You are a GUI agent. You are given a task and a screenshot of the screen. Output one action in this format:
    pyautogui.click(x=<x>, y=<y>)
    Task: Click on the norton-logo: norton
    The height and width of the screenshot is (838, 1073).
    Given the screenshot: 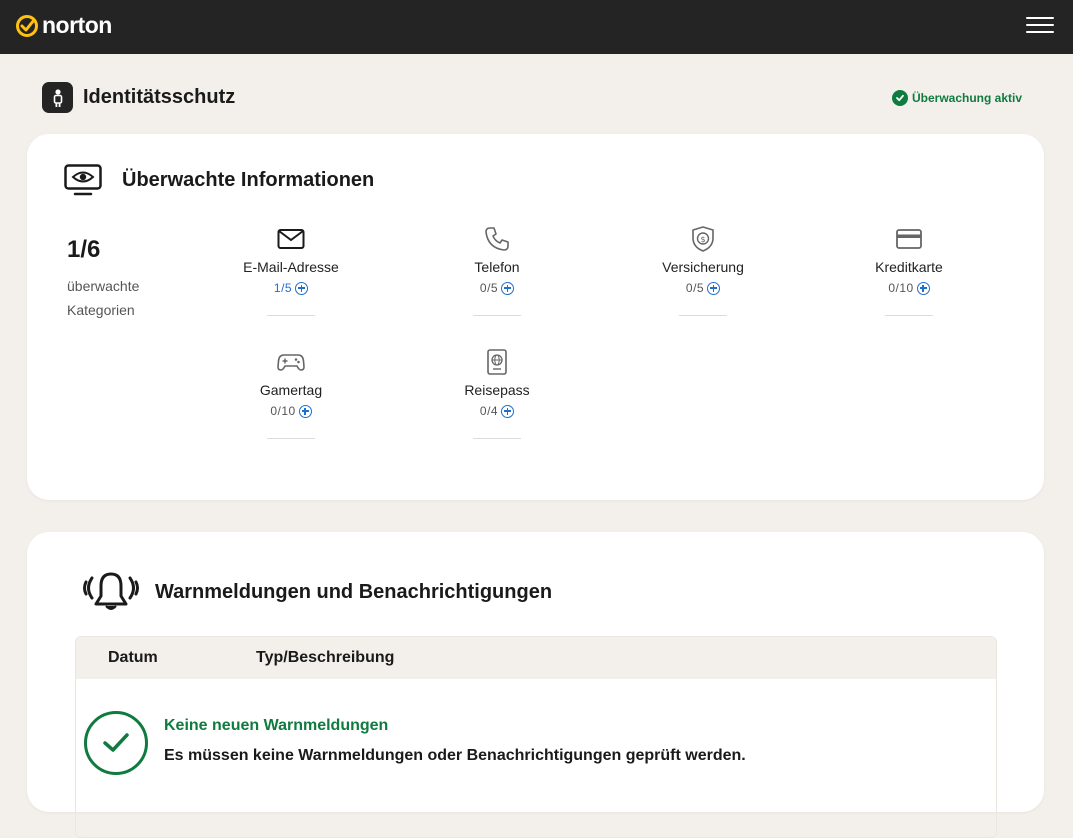 What is the action you would take?
    pyautogui.click(x=63, y=25)
    